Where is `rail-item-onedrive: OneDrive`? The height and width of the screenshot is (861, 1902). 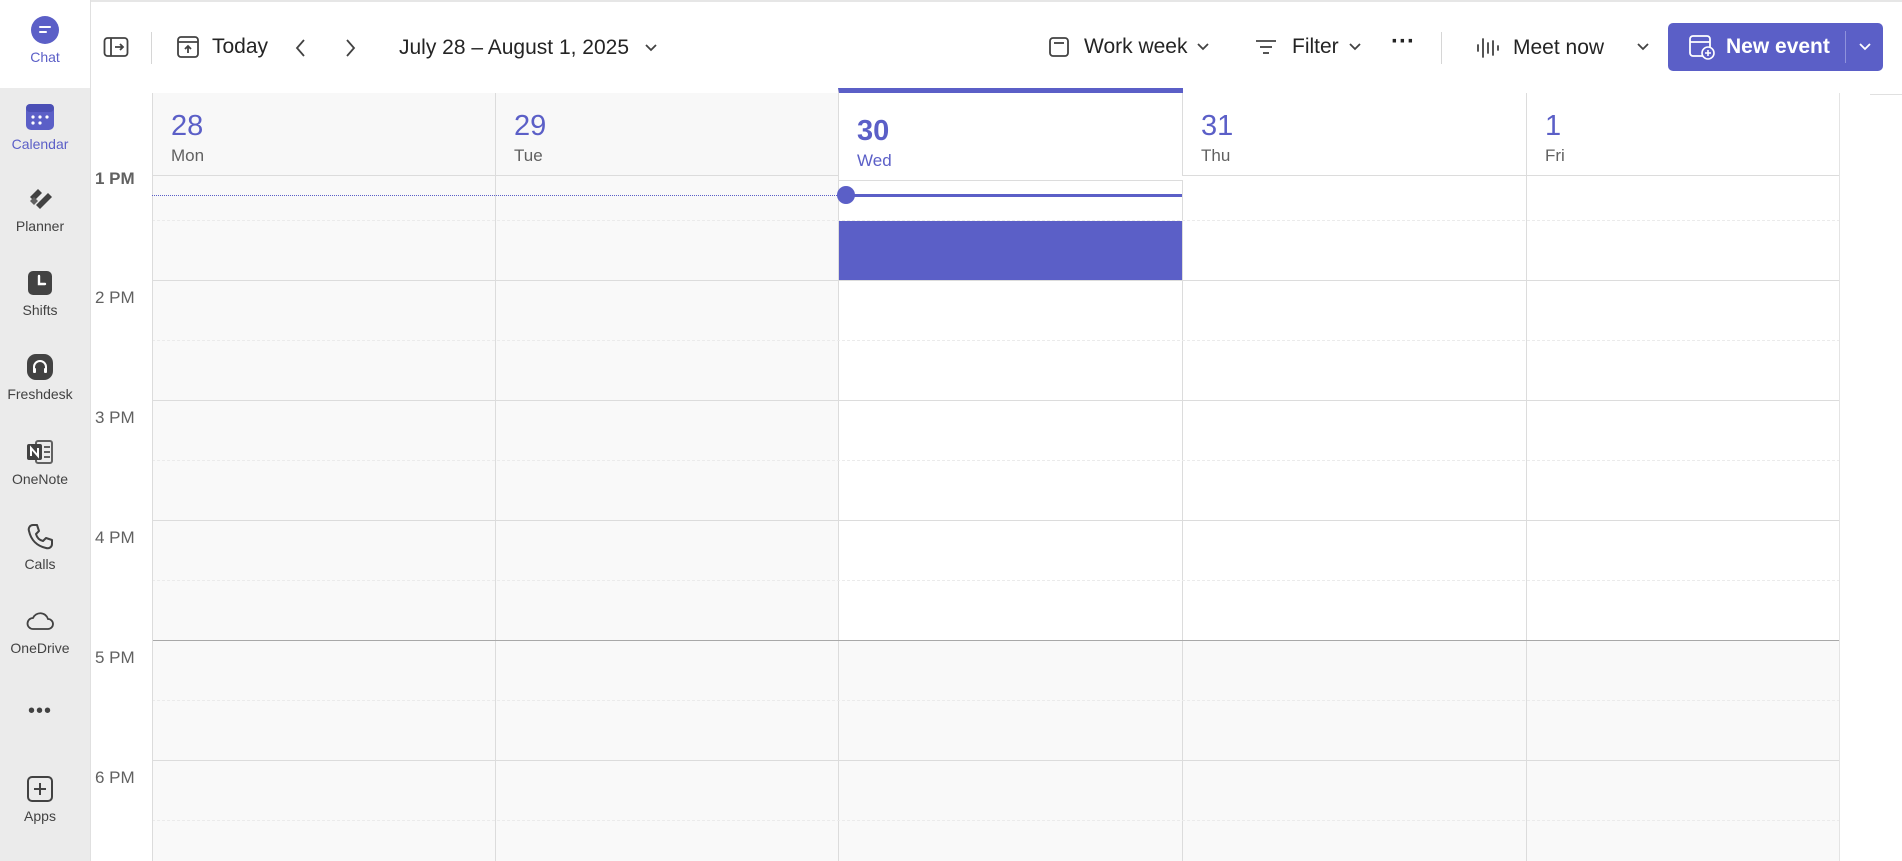
rail-item-onedrive: OneDrive is located at coordinates (40, 630).